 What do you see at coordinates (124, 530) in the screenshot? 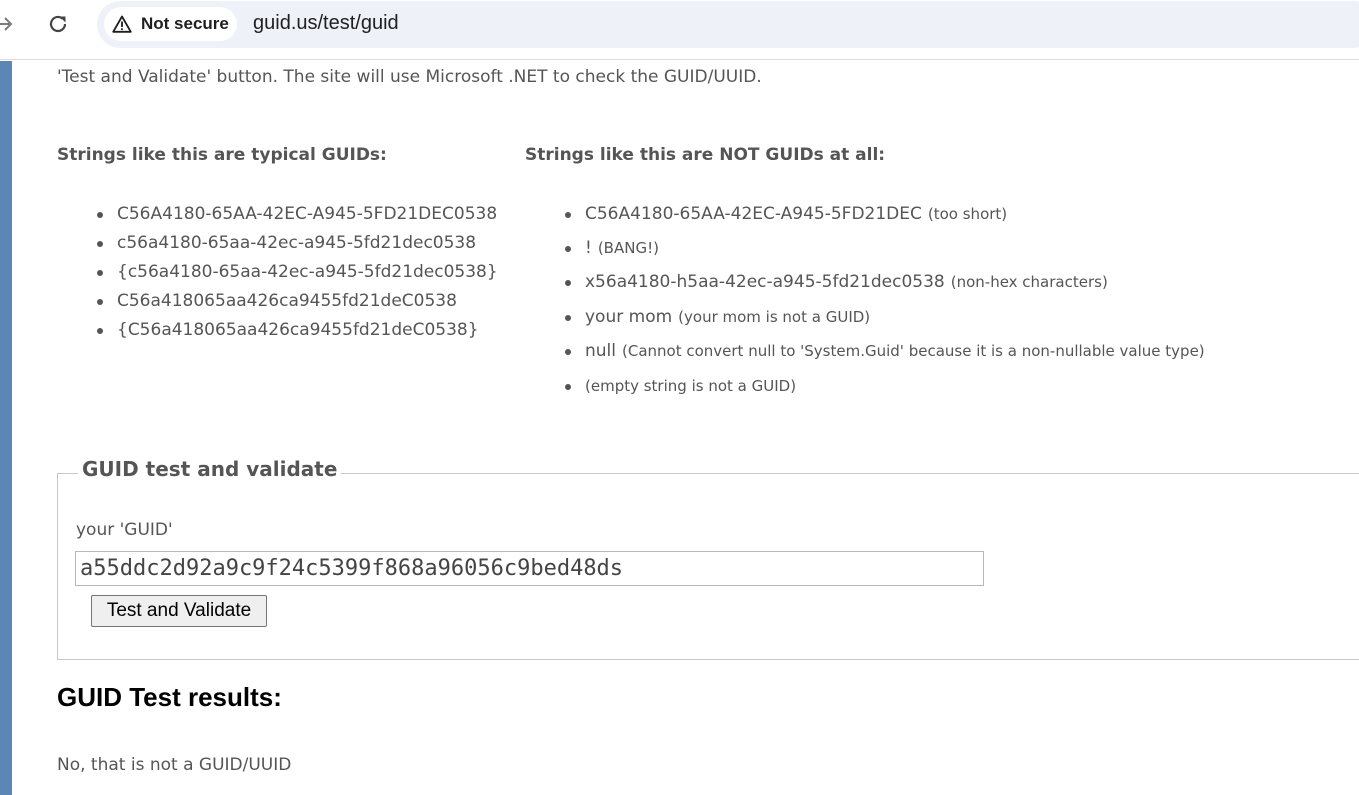
I see `guid-field-label: your 'GUID'` at bounding box center [124, 530].